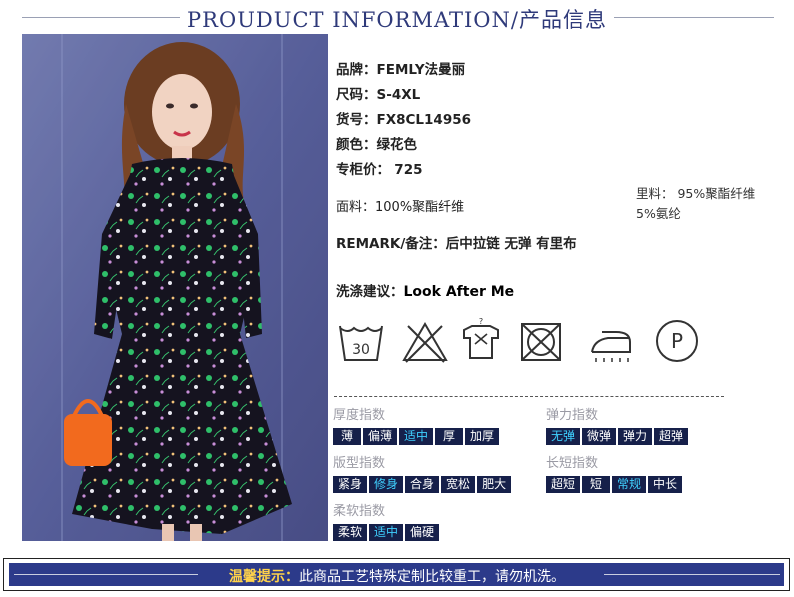 The height and width of the screenshot is (597, 794). I want to click on section-divider, so click(529, 396).